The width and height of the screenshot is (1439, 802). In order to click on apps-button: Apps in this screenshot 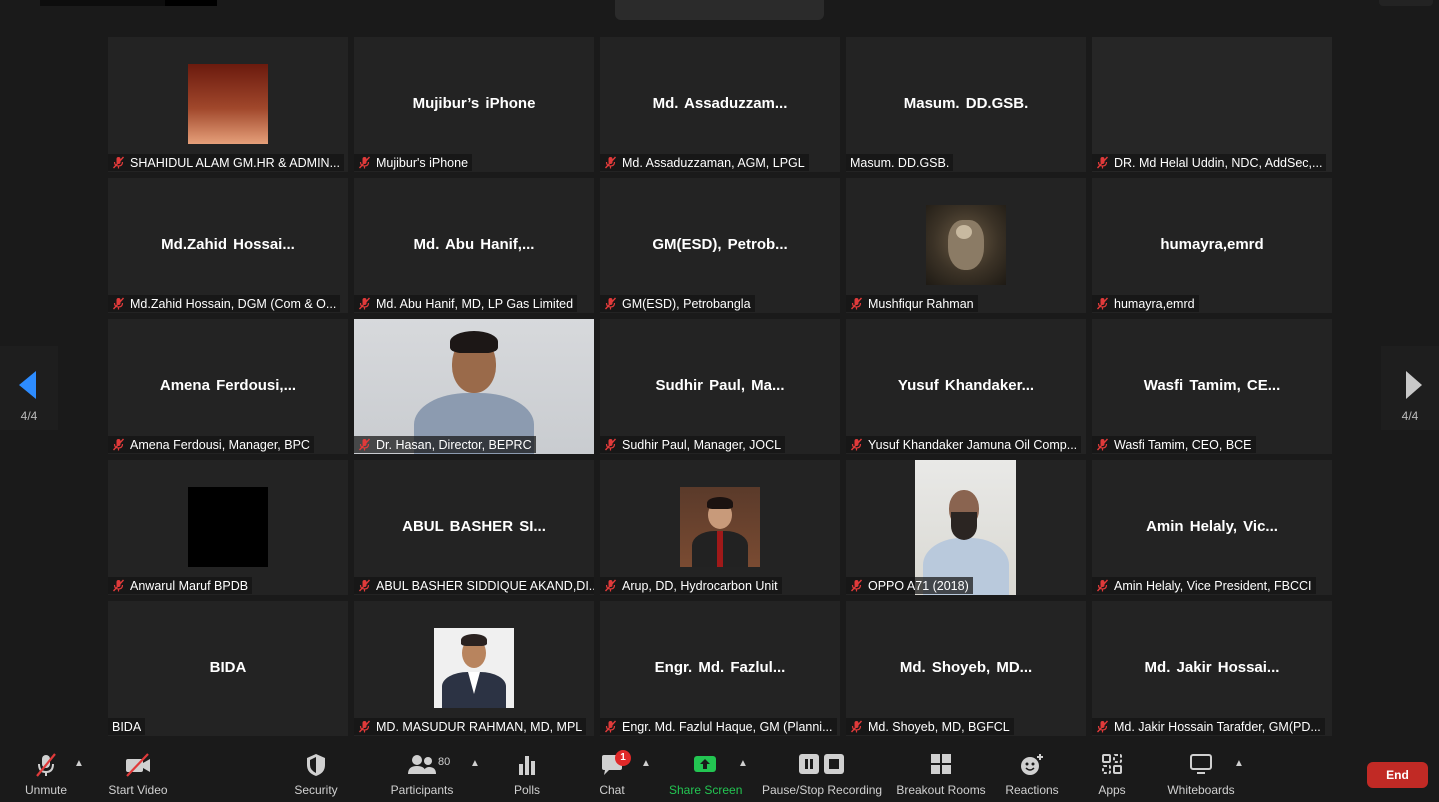, I will do `click(1112, 774)`.